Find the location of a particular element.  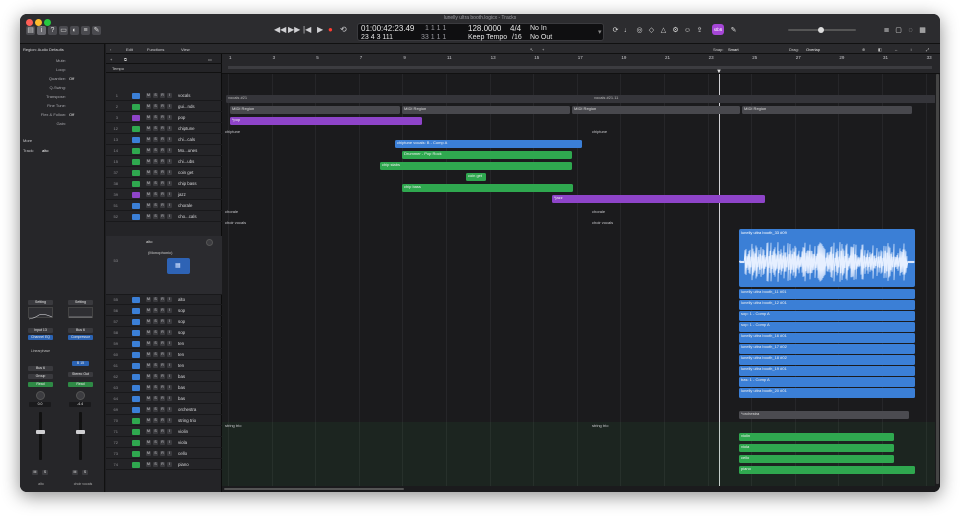

share-icon: ⇪ is located at coordinates (699, 30).